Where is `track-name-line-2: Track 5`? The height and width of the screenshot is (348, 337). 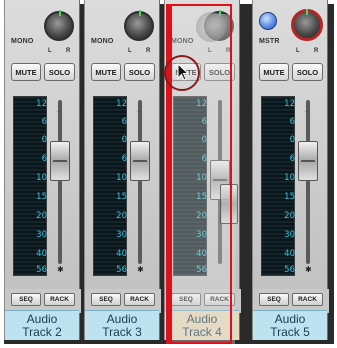
track-name-line-2: Track 5 is located at coordinates (290, 332).